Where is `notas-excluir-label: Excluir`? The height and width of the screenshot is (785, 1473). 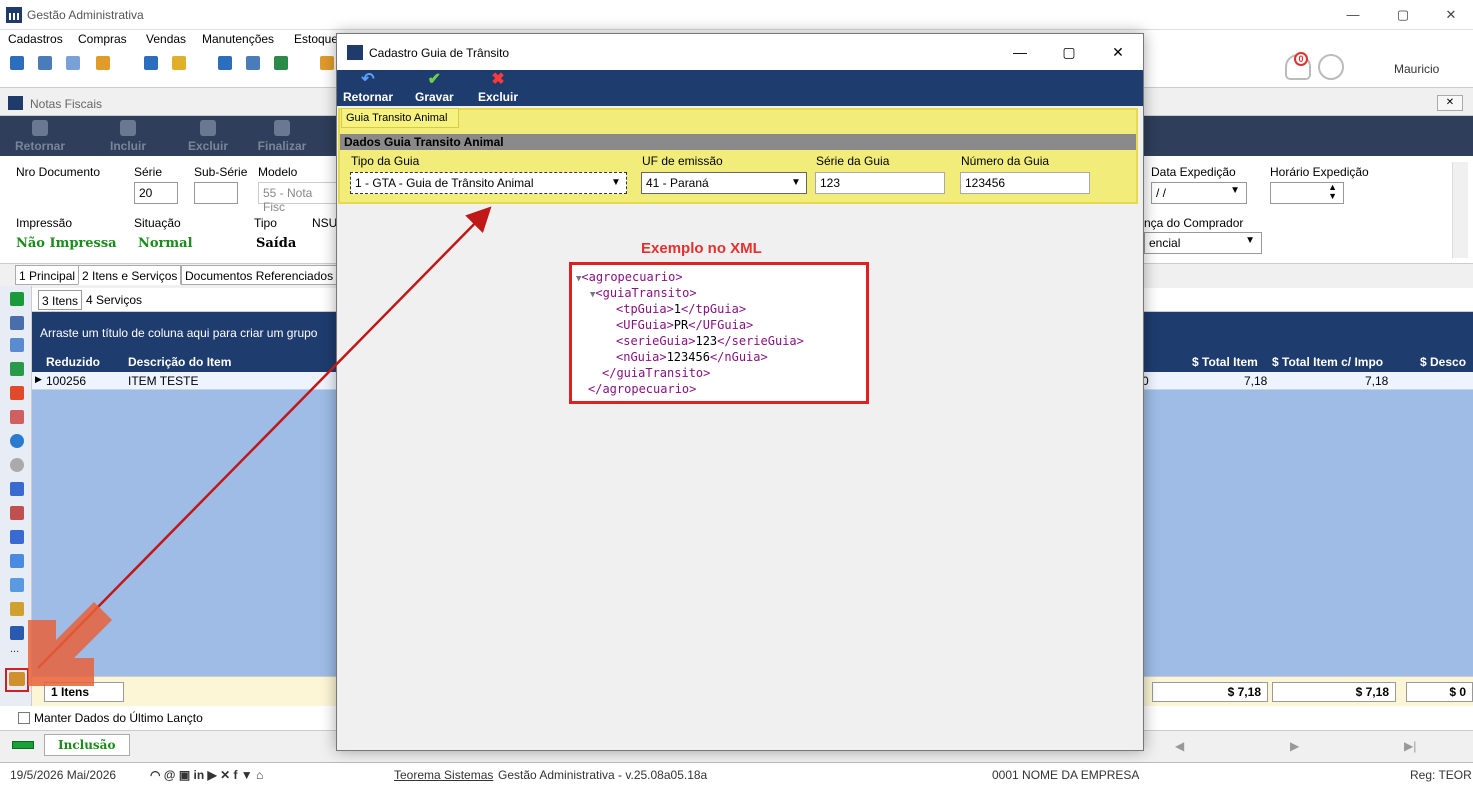 notas-excluir-label: Excluir is located at coordinates (208, 146).